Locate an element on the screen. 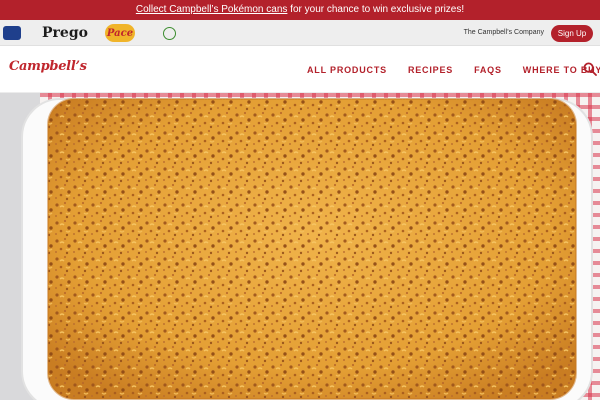 This screenshot has width=600, height=400. pace-logo: Pace is located at coordinates (120, 33).